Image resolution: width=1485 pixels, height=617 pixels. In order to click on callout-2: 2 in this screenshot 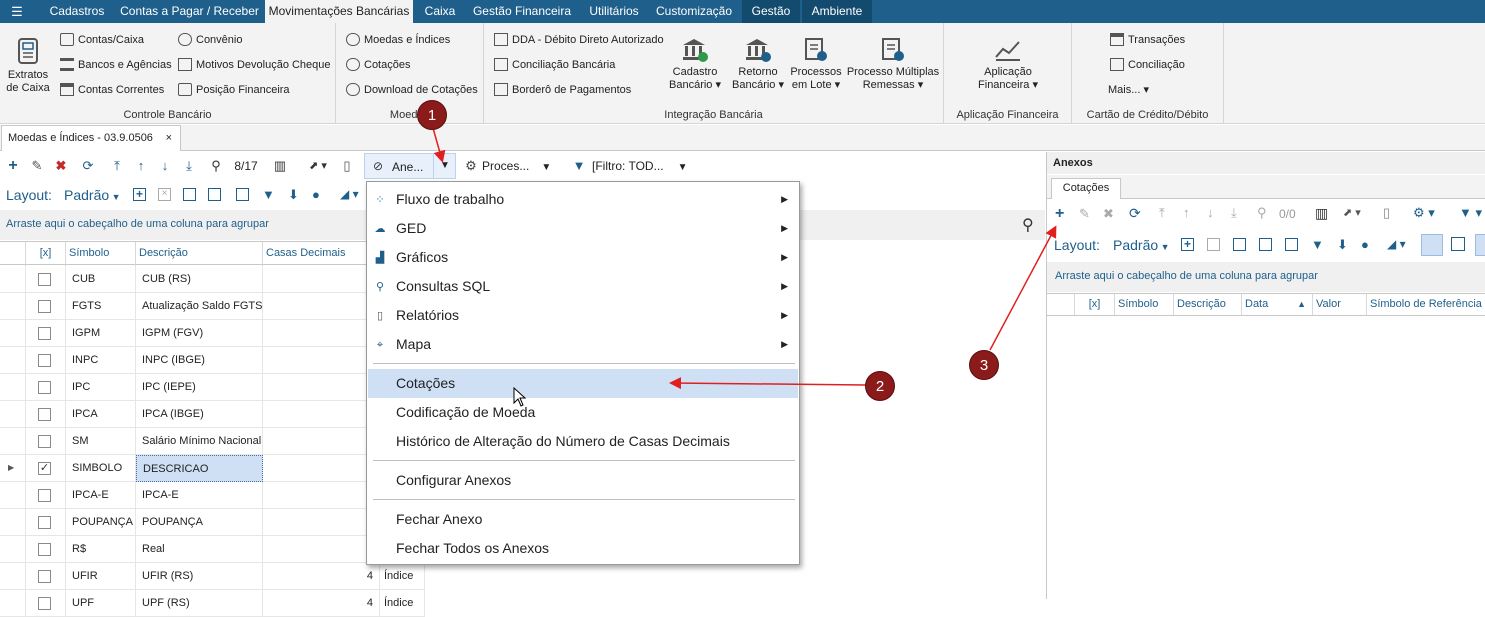, I will do `click(880, 386)`.